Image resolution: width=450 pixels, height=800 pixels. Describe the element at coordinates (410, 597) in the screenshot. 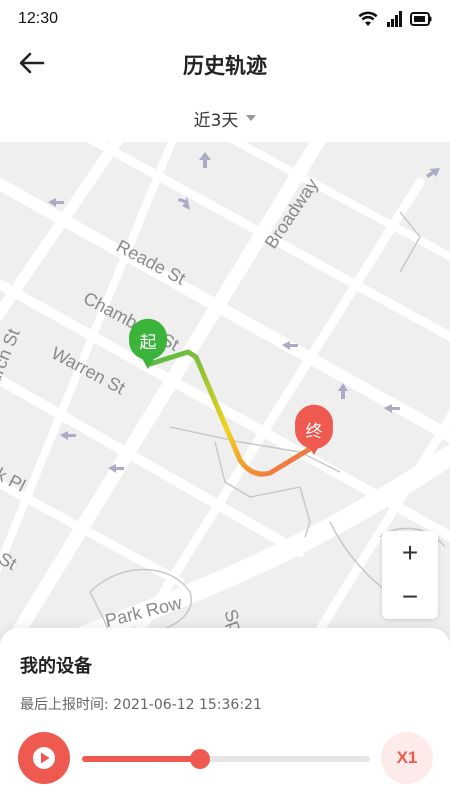

I see `zoom-out-button: −` at that location.